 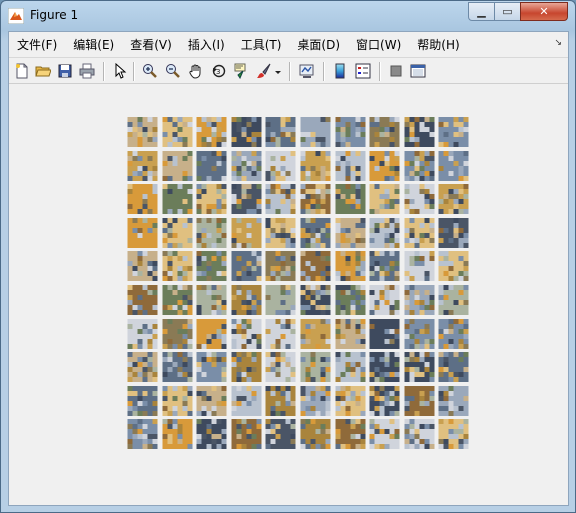 I want to click on rotate-3d-icon: 3, so click(x=219, y=71).